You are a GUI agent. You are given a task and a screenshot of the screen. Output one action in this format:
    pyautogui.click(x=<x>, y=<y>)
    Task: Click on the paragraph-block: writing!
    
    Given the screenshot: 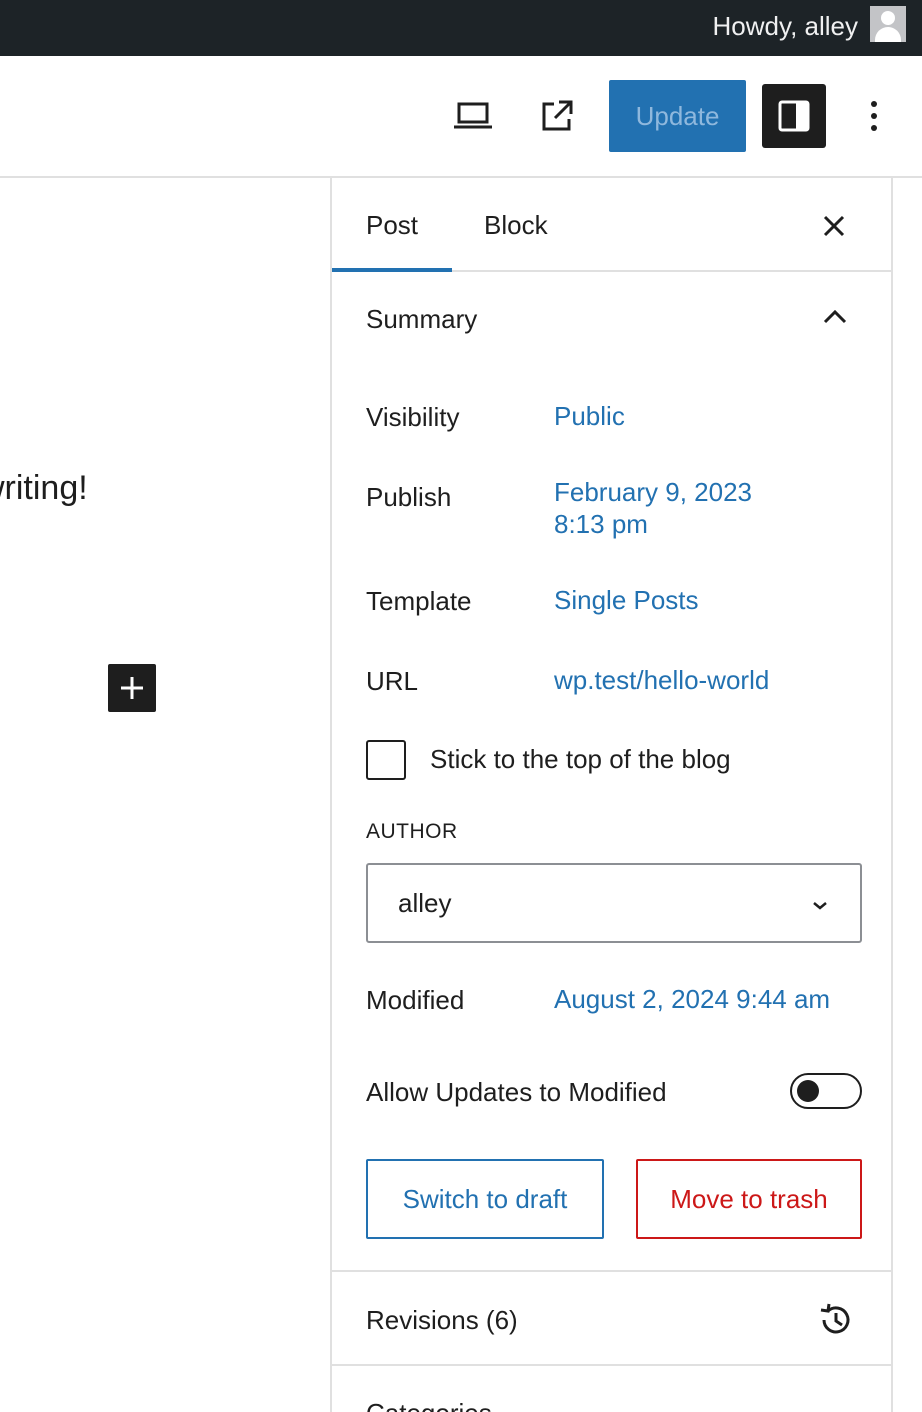 What is the action you would take?
    pyautogui.click(x=60, y=488)
    